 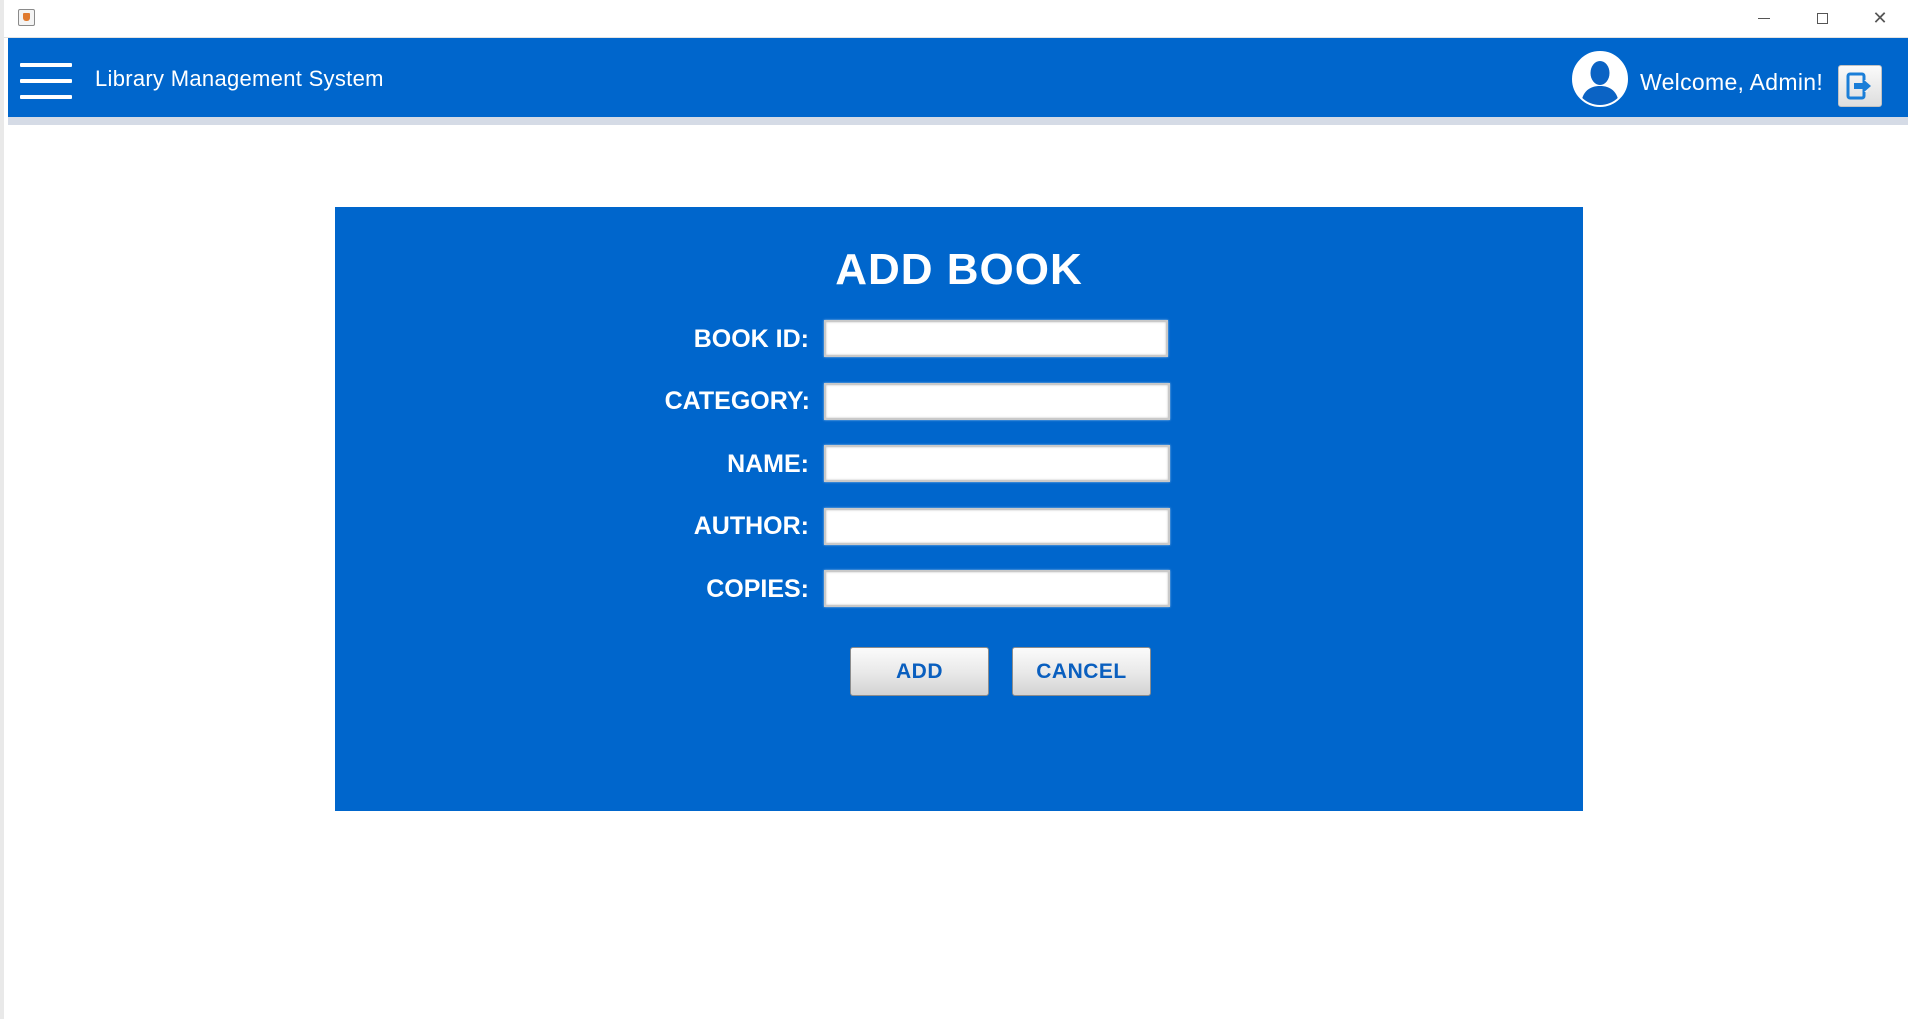 What do you see at coordinates (751, 339) in the screenshot?
I see `book-id-label: BOOK ID:` at bounding box center [751, 339].